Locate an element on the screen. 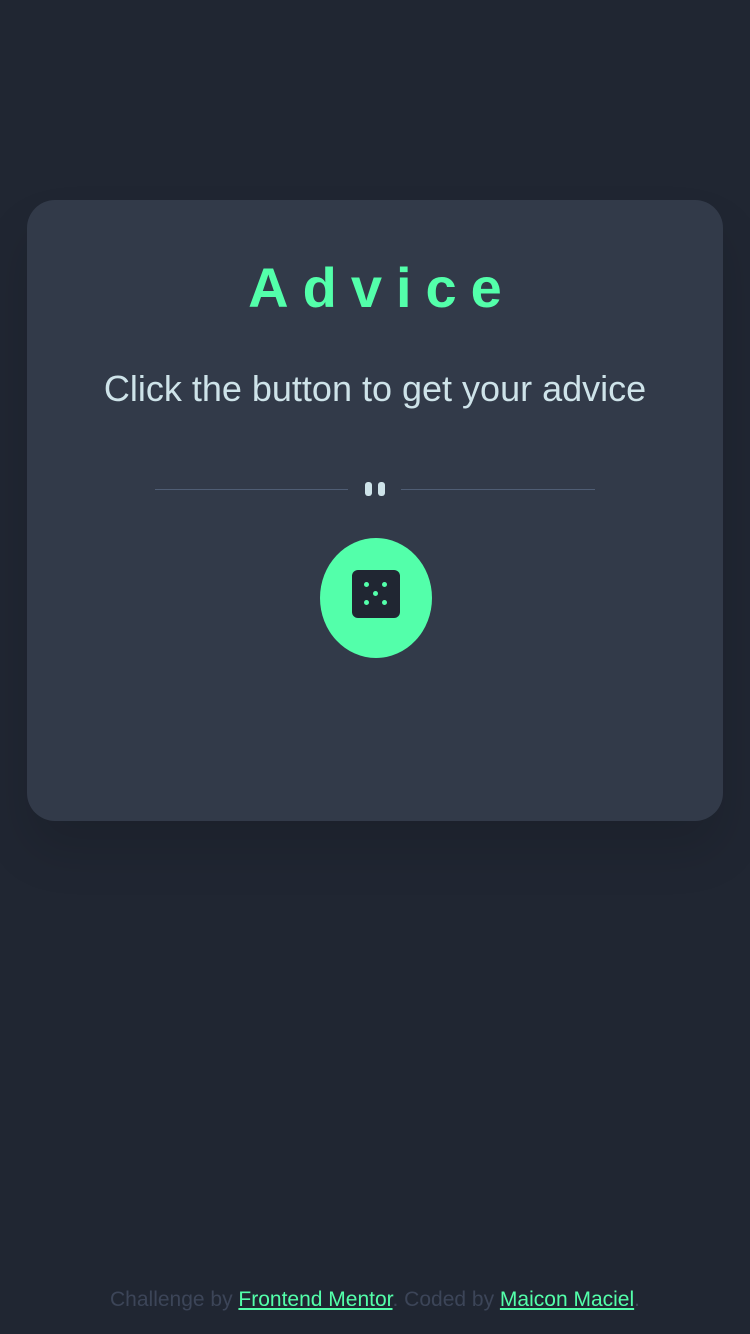  card-title: Advice is located at coordinates (382, 287).